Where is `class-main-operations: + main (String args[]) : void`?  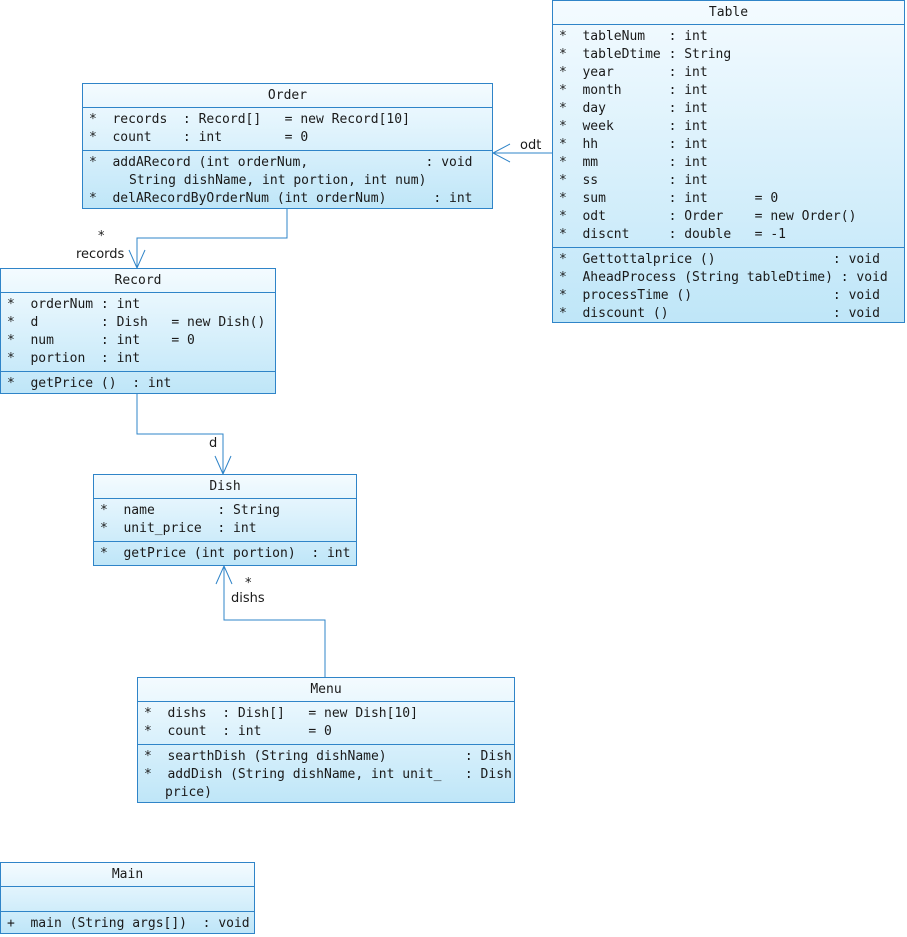
class-main-operations: + main (String args[]) : void is located at coordinates (127, 924).